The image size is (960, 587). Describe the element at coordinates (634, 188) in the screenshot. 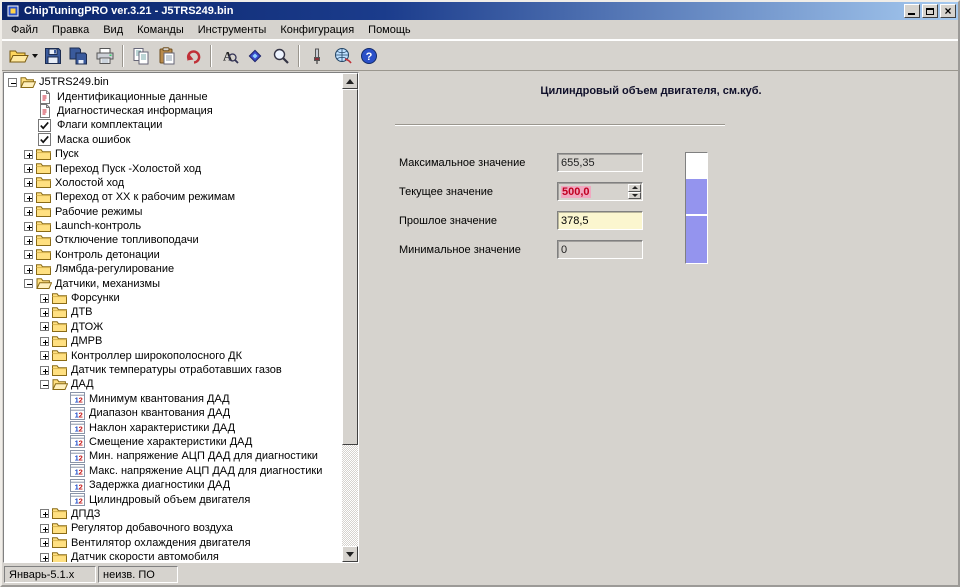

I see `spin-up-button` at that location.